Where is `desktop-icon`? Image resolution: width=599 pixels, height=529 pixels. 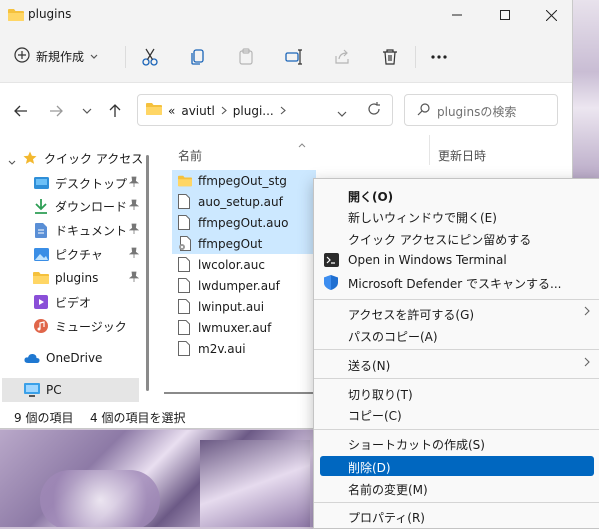 desktop-icon is located at coordinates (41, 183).